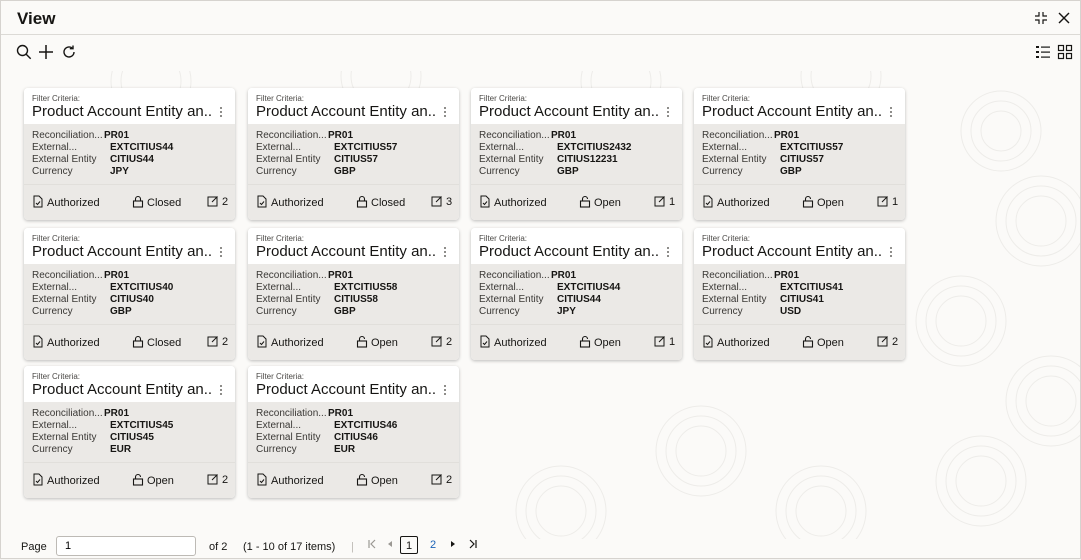 The image size is (1081, 560). Describe the element at coordinates (540, 18) in the screenshot. I see `title-bar: View` at that location.